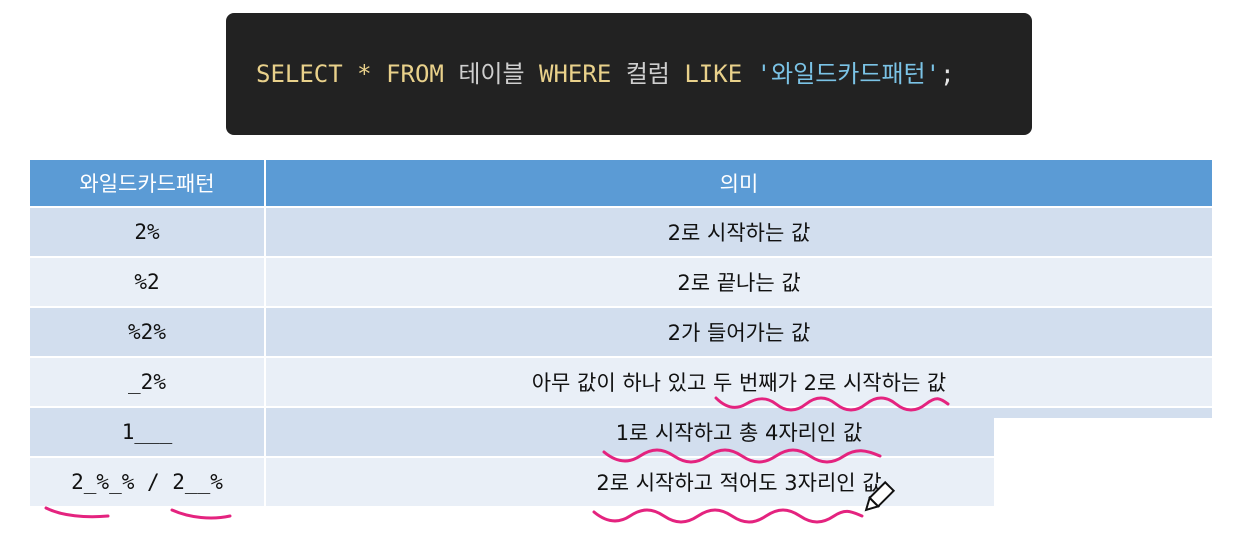  What do you see at coordinates (947, 74) in the screenshot?
I see `semicolon: ;` at bounding box center [947, 74].